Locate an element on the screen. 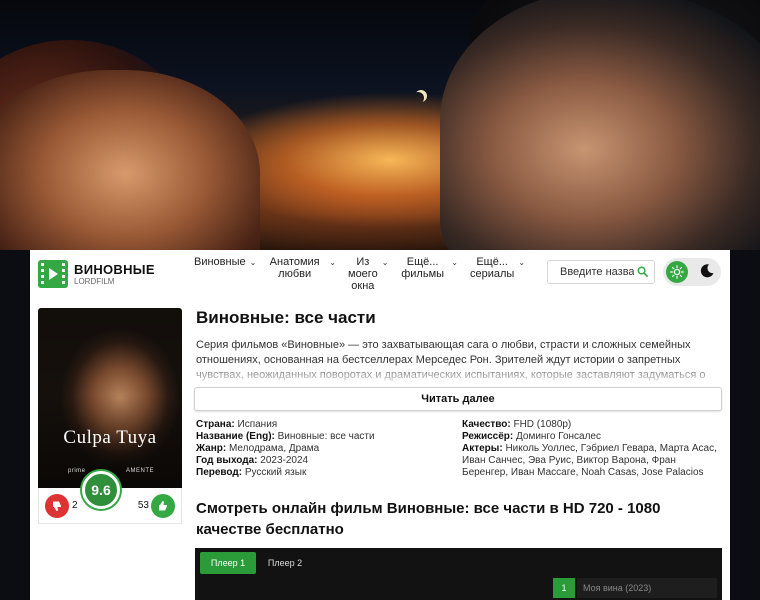 The height and width of the screenshot is (600, 760). dislike-count: 2 is located at coordinates (75, 505).